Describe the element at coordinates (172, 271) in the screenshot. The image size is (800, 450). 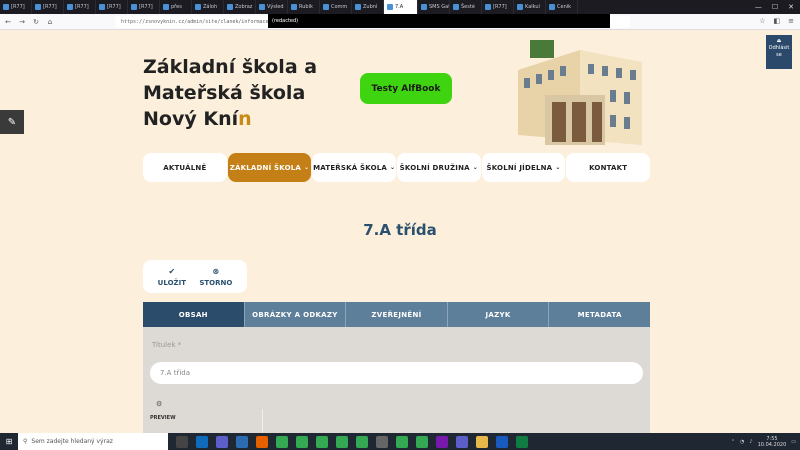
I see `check-icon: ✔` at that location.